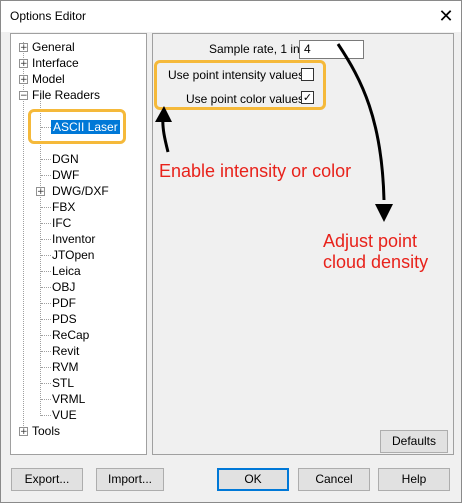 The height and width of the screenshot is (503, 462). I want to click on checkbox-highlight, so click(240, 85).